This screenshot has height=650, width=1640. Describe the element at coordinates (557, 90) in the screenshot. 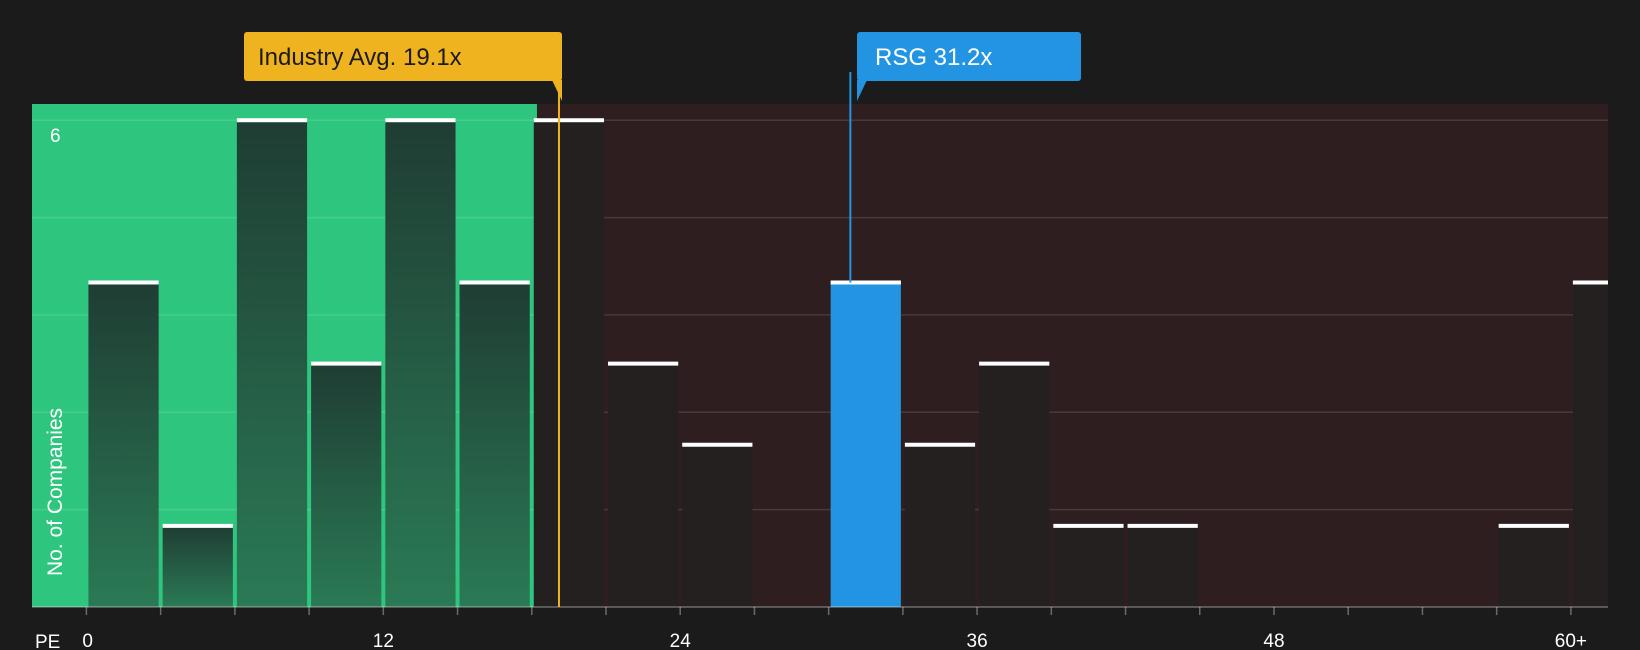

I see `industry-avg-pointer` at that location.